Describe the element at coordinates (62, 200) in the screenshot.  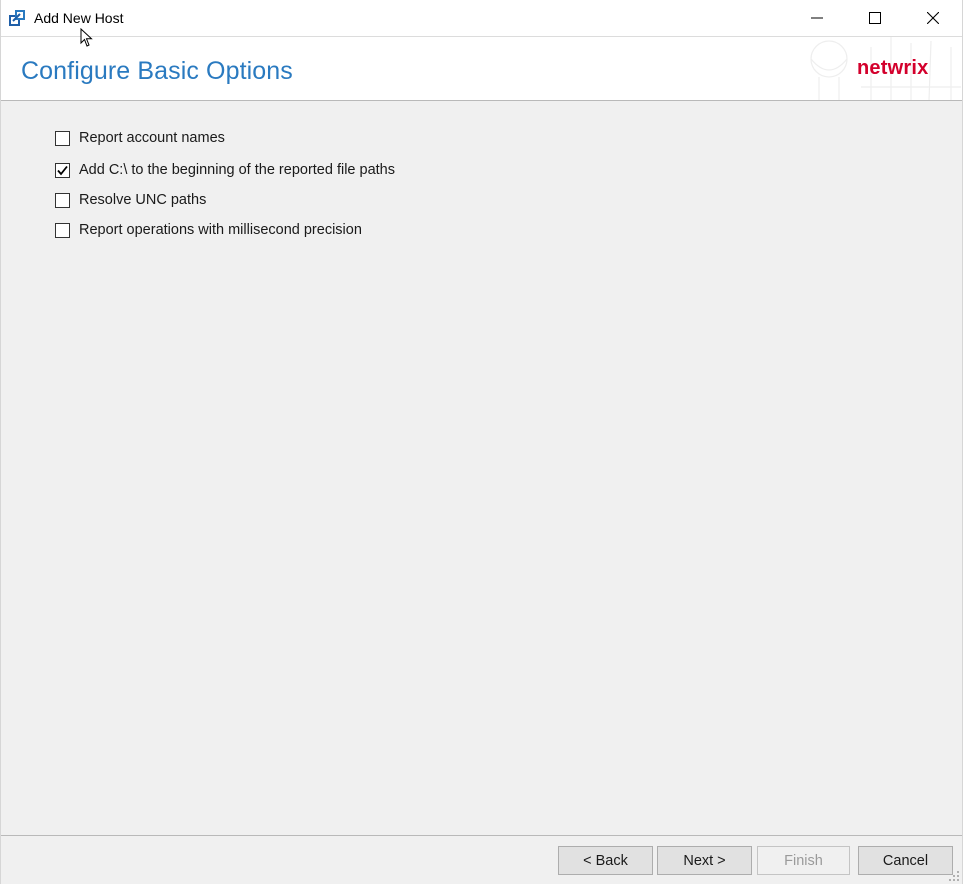
I see `resolve-unc-paths-checkbox` at that location.